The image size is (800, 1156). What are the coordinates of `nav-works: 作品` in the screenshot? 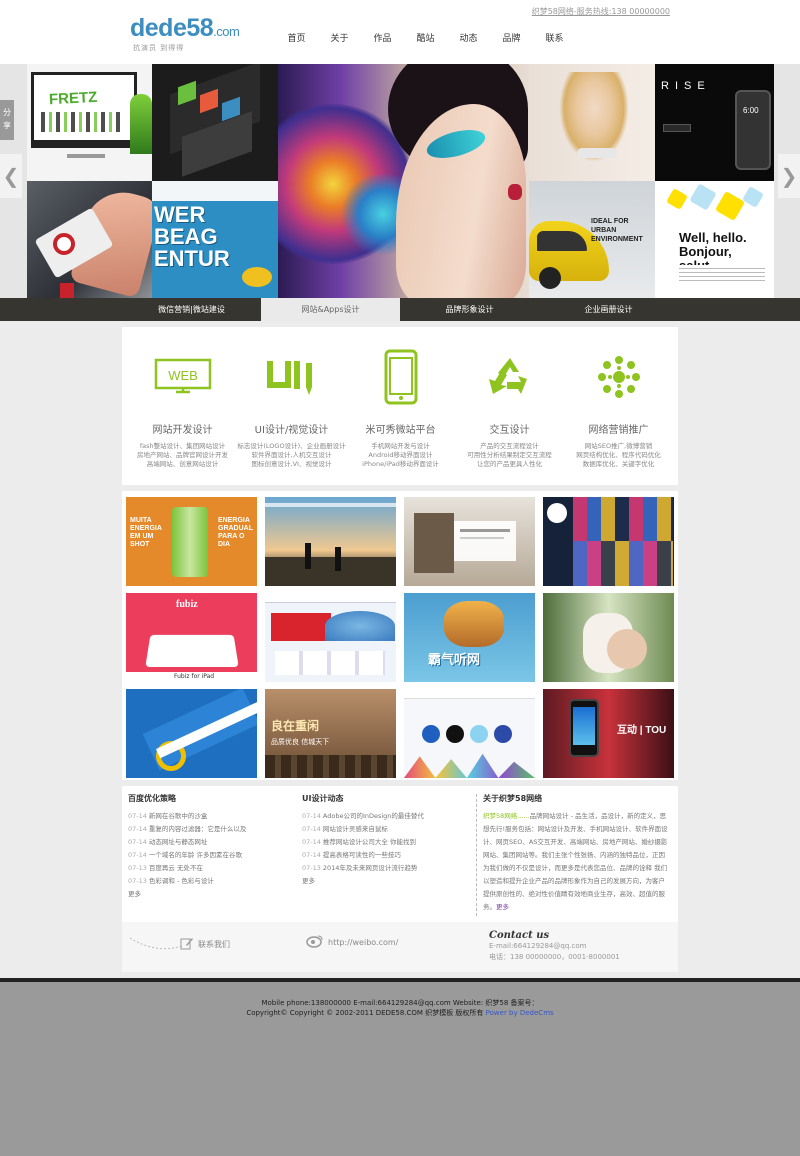 It's located at (382, 37).